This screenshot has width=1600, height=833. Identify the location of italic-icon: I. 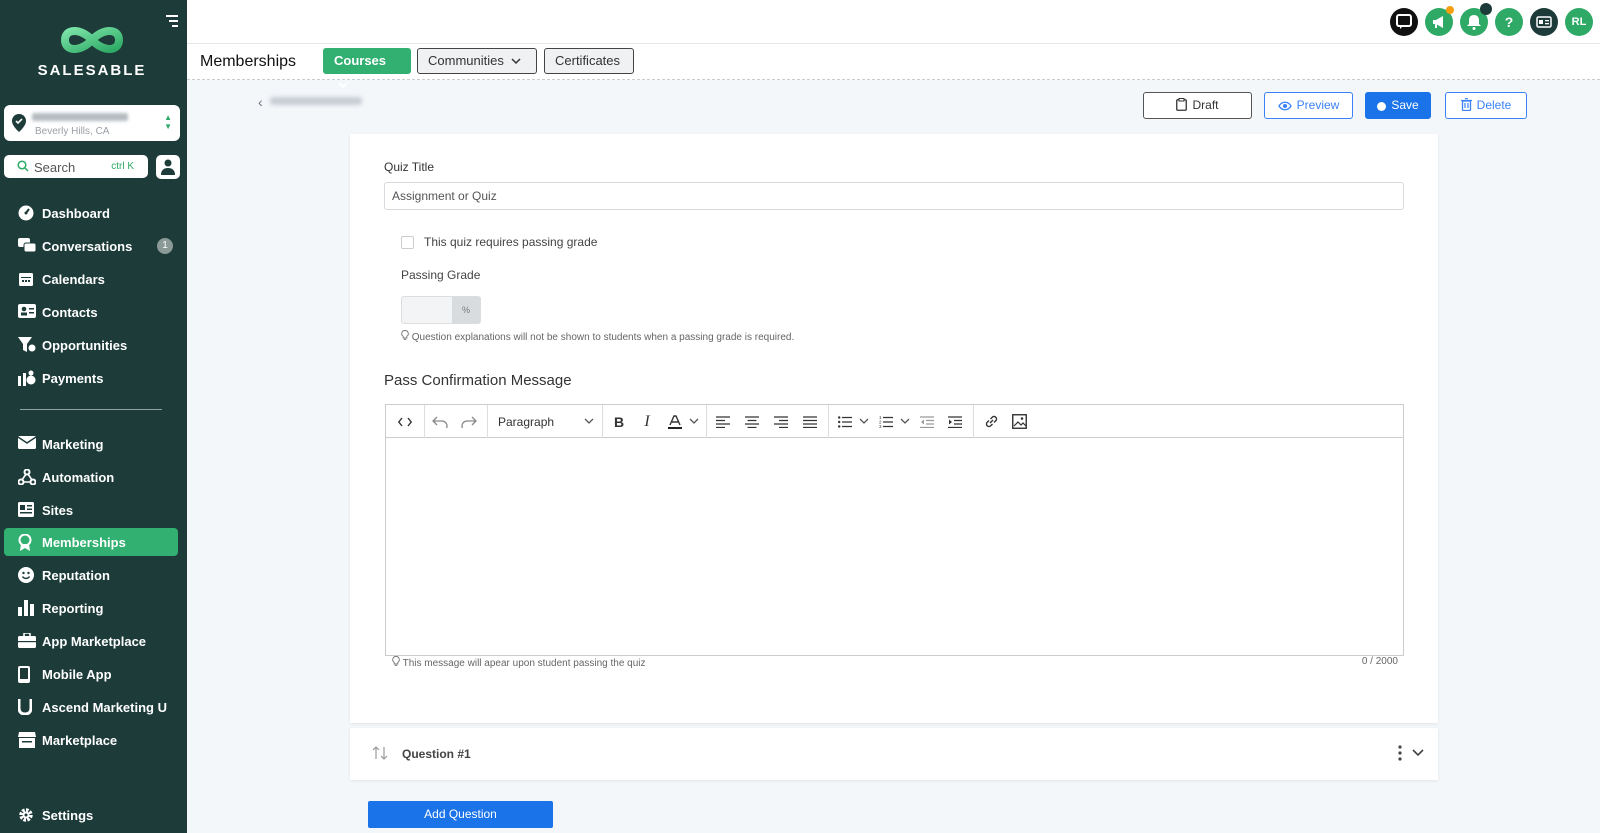
(647, 421).